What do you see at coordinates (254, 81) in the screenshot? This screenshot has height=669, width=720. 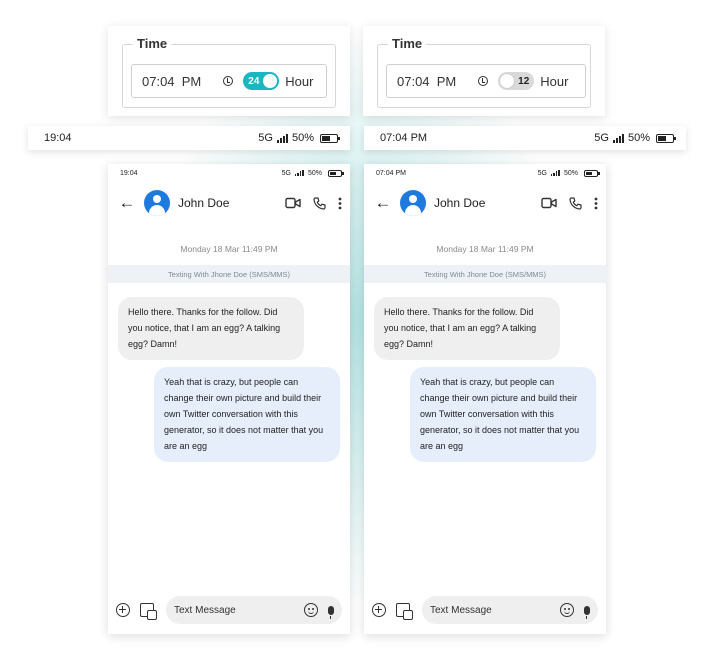 I see `toggle-label: 24` at bounding box center [254, 81].